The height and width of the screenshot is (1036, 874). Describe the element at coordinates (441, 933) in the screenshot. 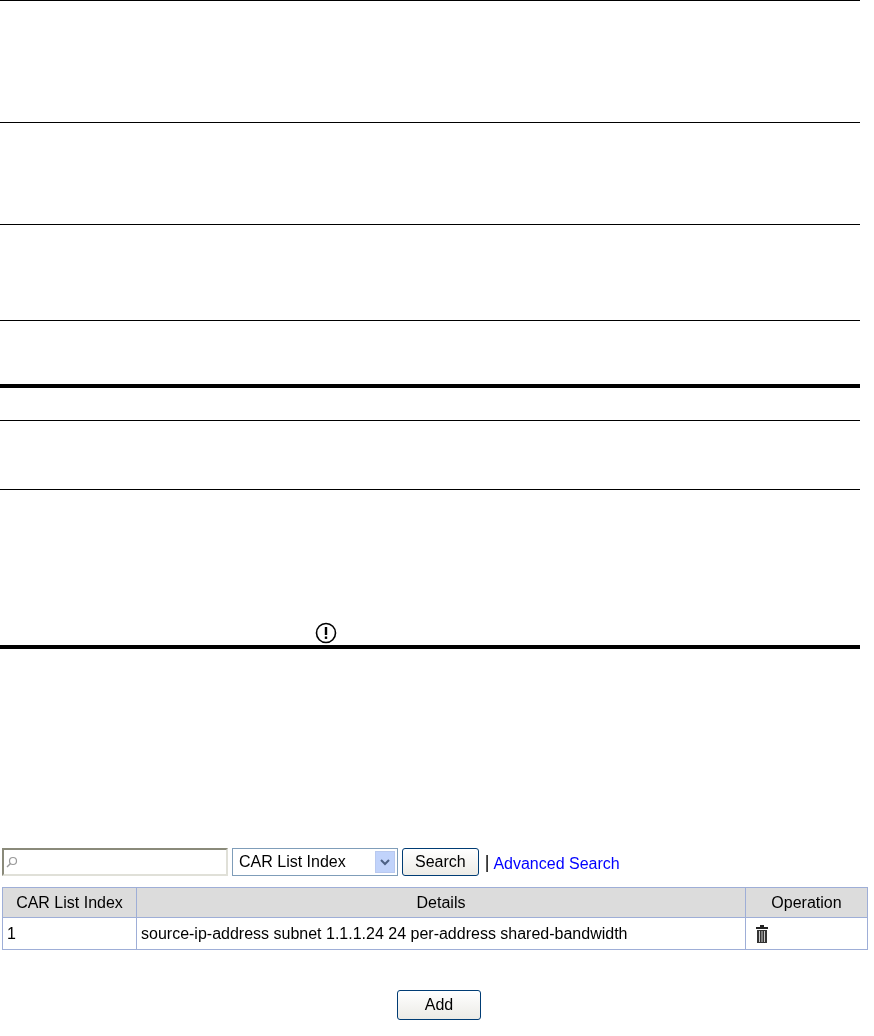

I see `table-cell: source-ip-address subnet 1.1.1.24 24 per-address shared-bandwidth` at that location.